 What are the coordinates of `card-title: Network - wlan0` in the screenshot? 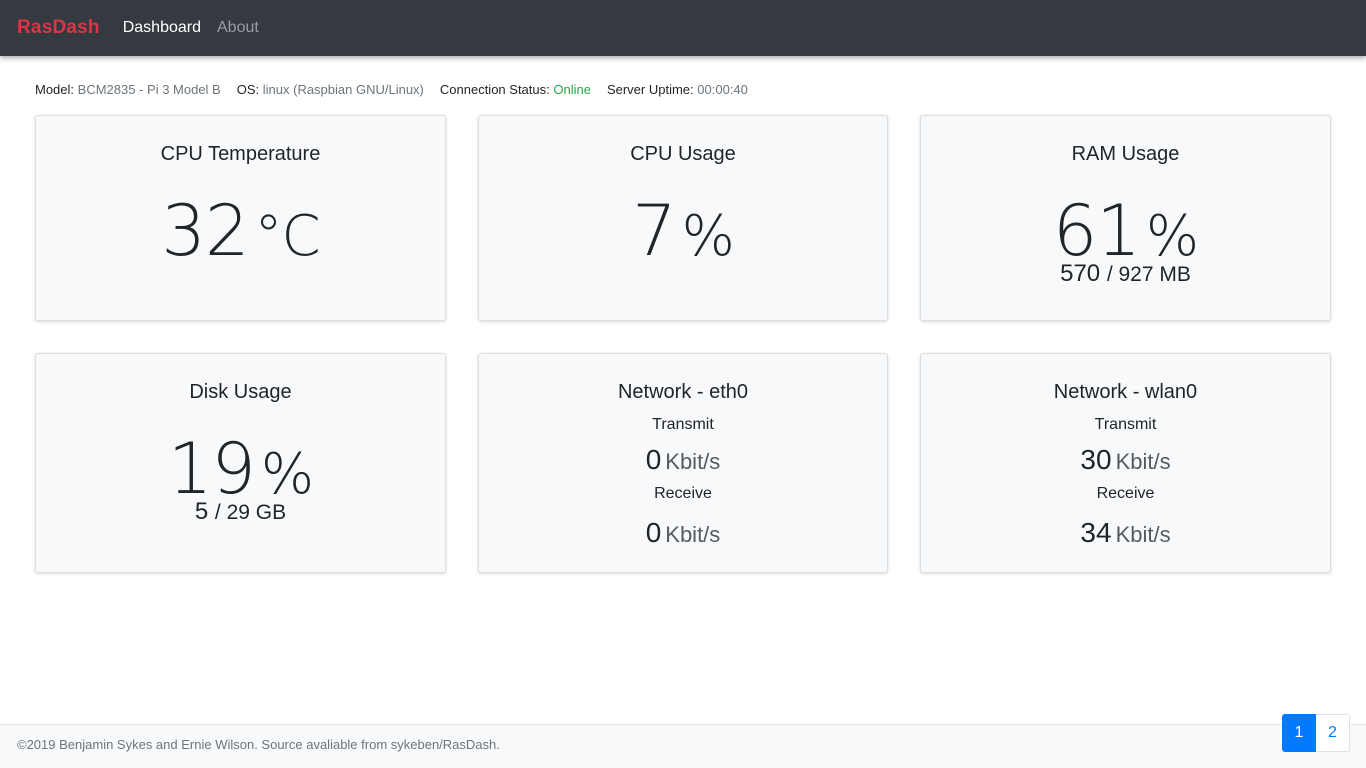 It's located at (1125, 392).